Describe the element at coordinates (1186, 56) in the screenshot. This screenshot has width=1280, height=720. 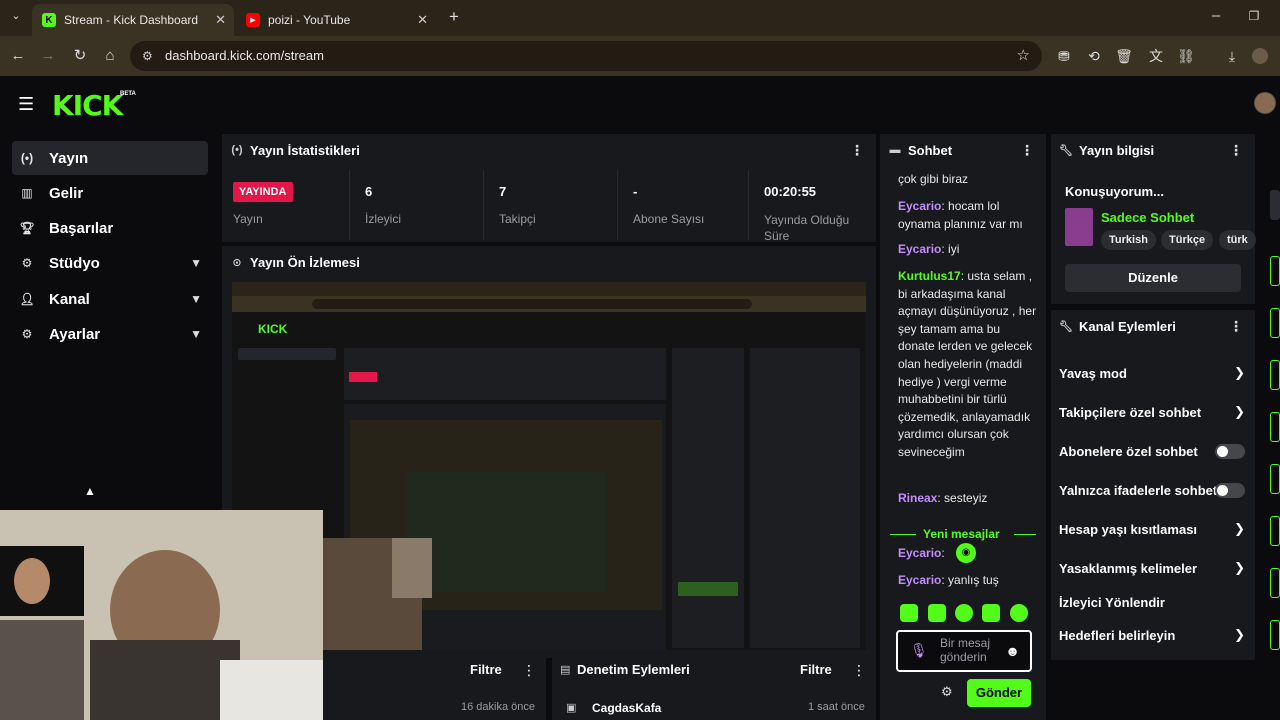
I see `link-icon: ⛓` at that location.